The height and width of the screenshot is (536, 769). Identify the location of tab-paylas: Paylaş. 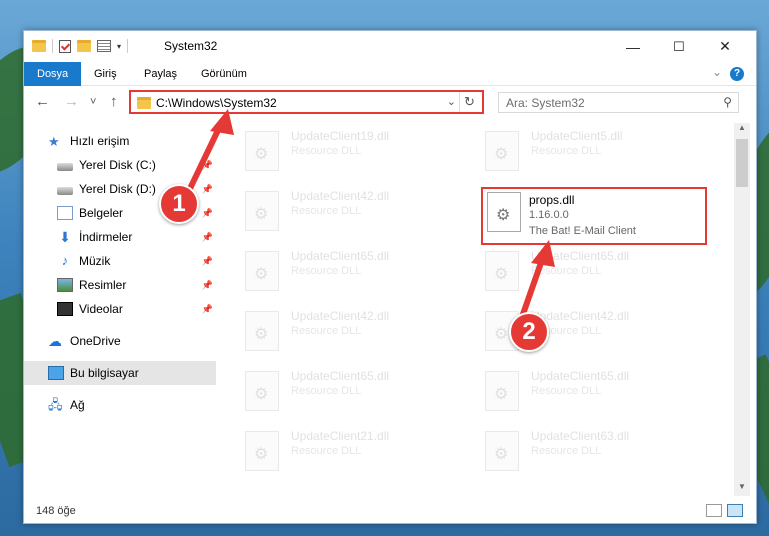
(160, 74).